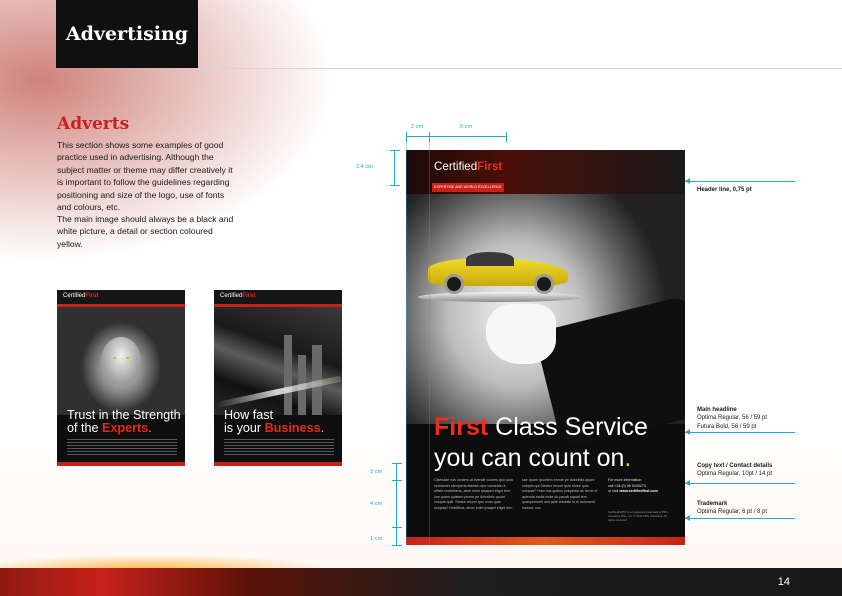  I want to click on dimension-line-header, so click(394, 167).